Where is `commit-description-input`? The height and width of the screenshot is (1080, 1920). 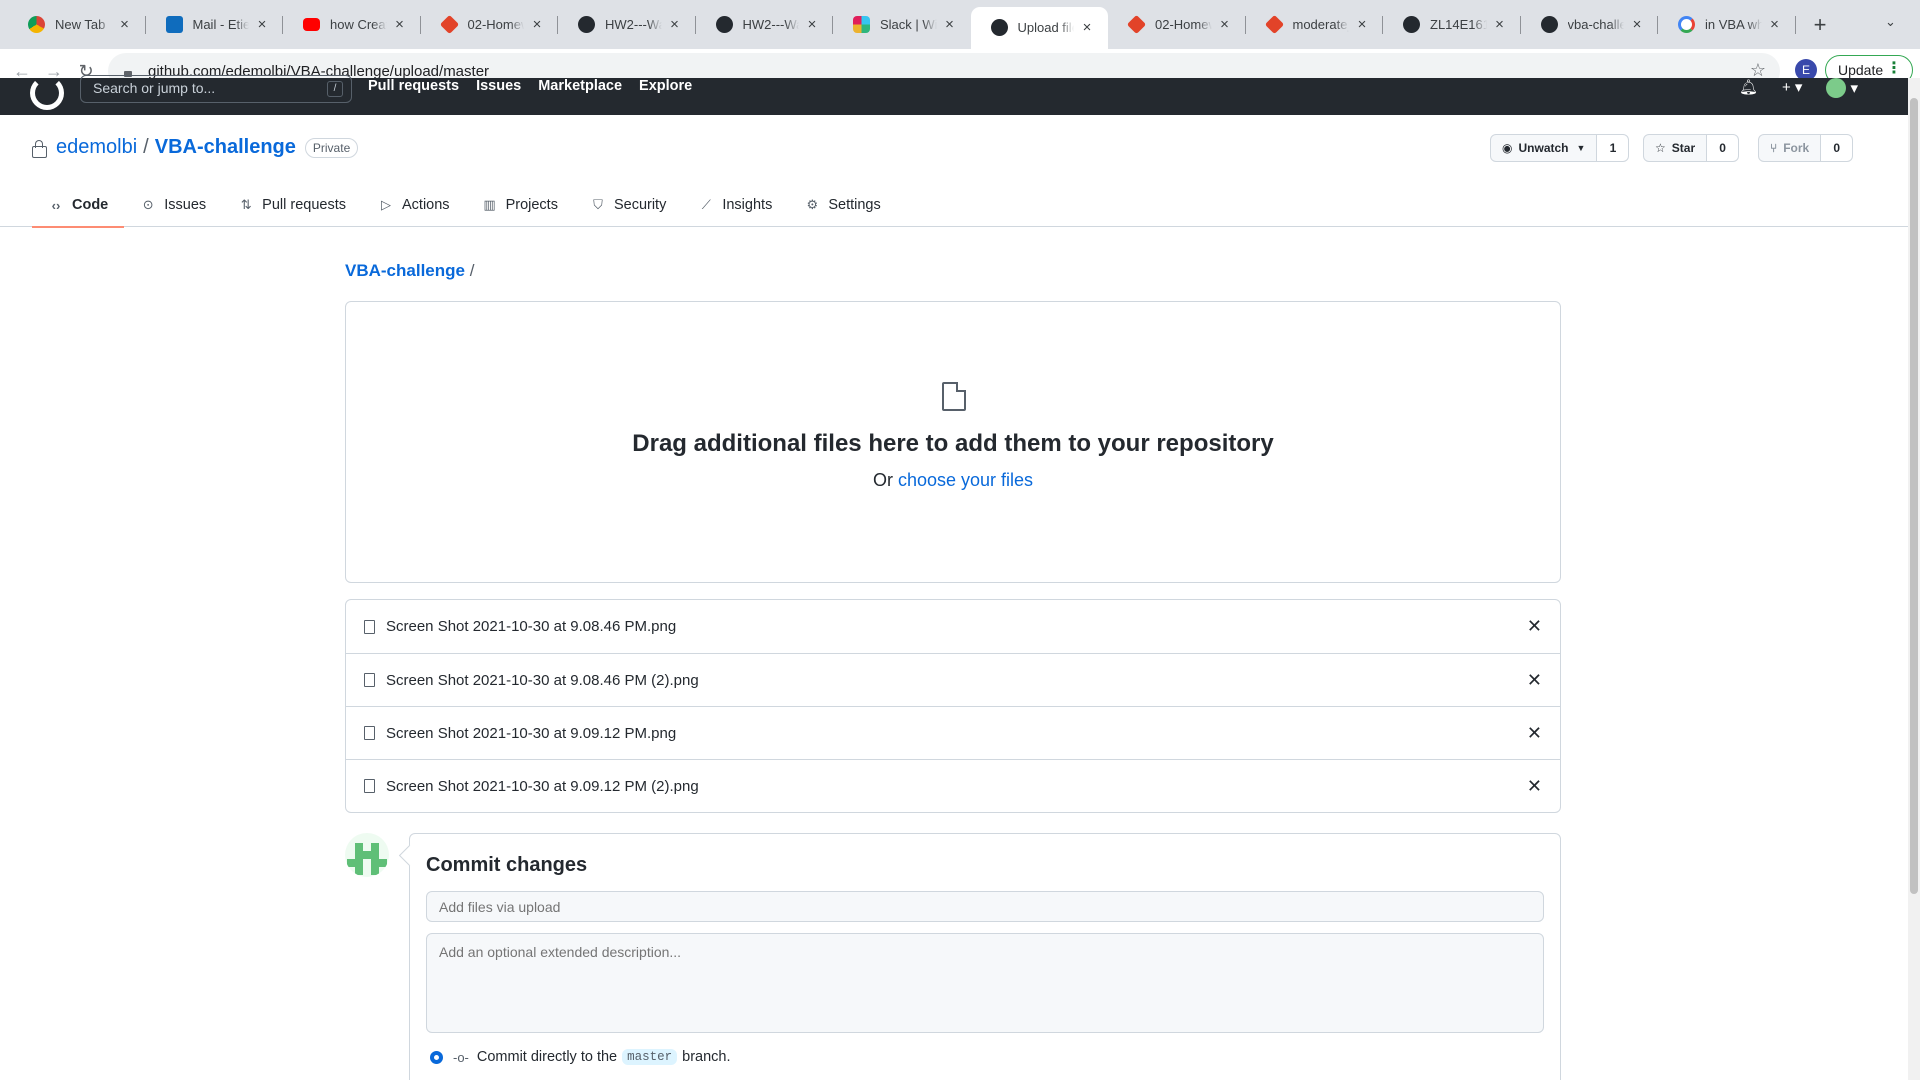 commit-description-input is located at coordinates (985, 983).